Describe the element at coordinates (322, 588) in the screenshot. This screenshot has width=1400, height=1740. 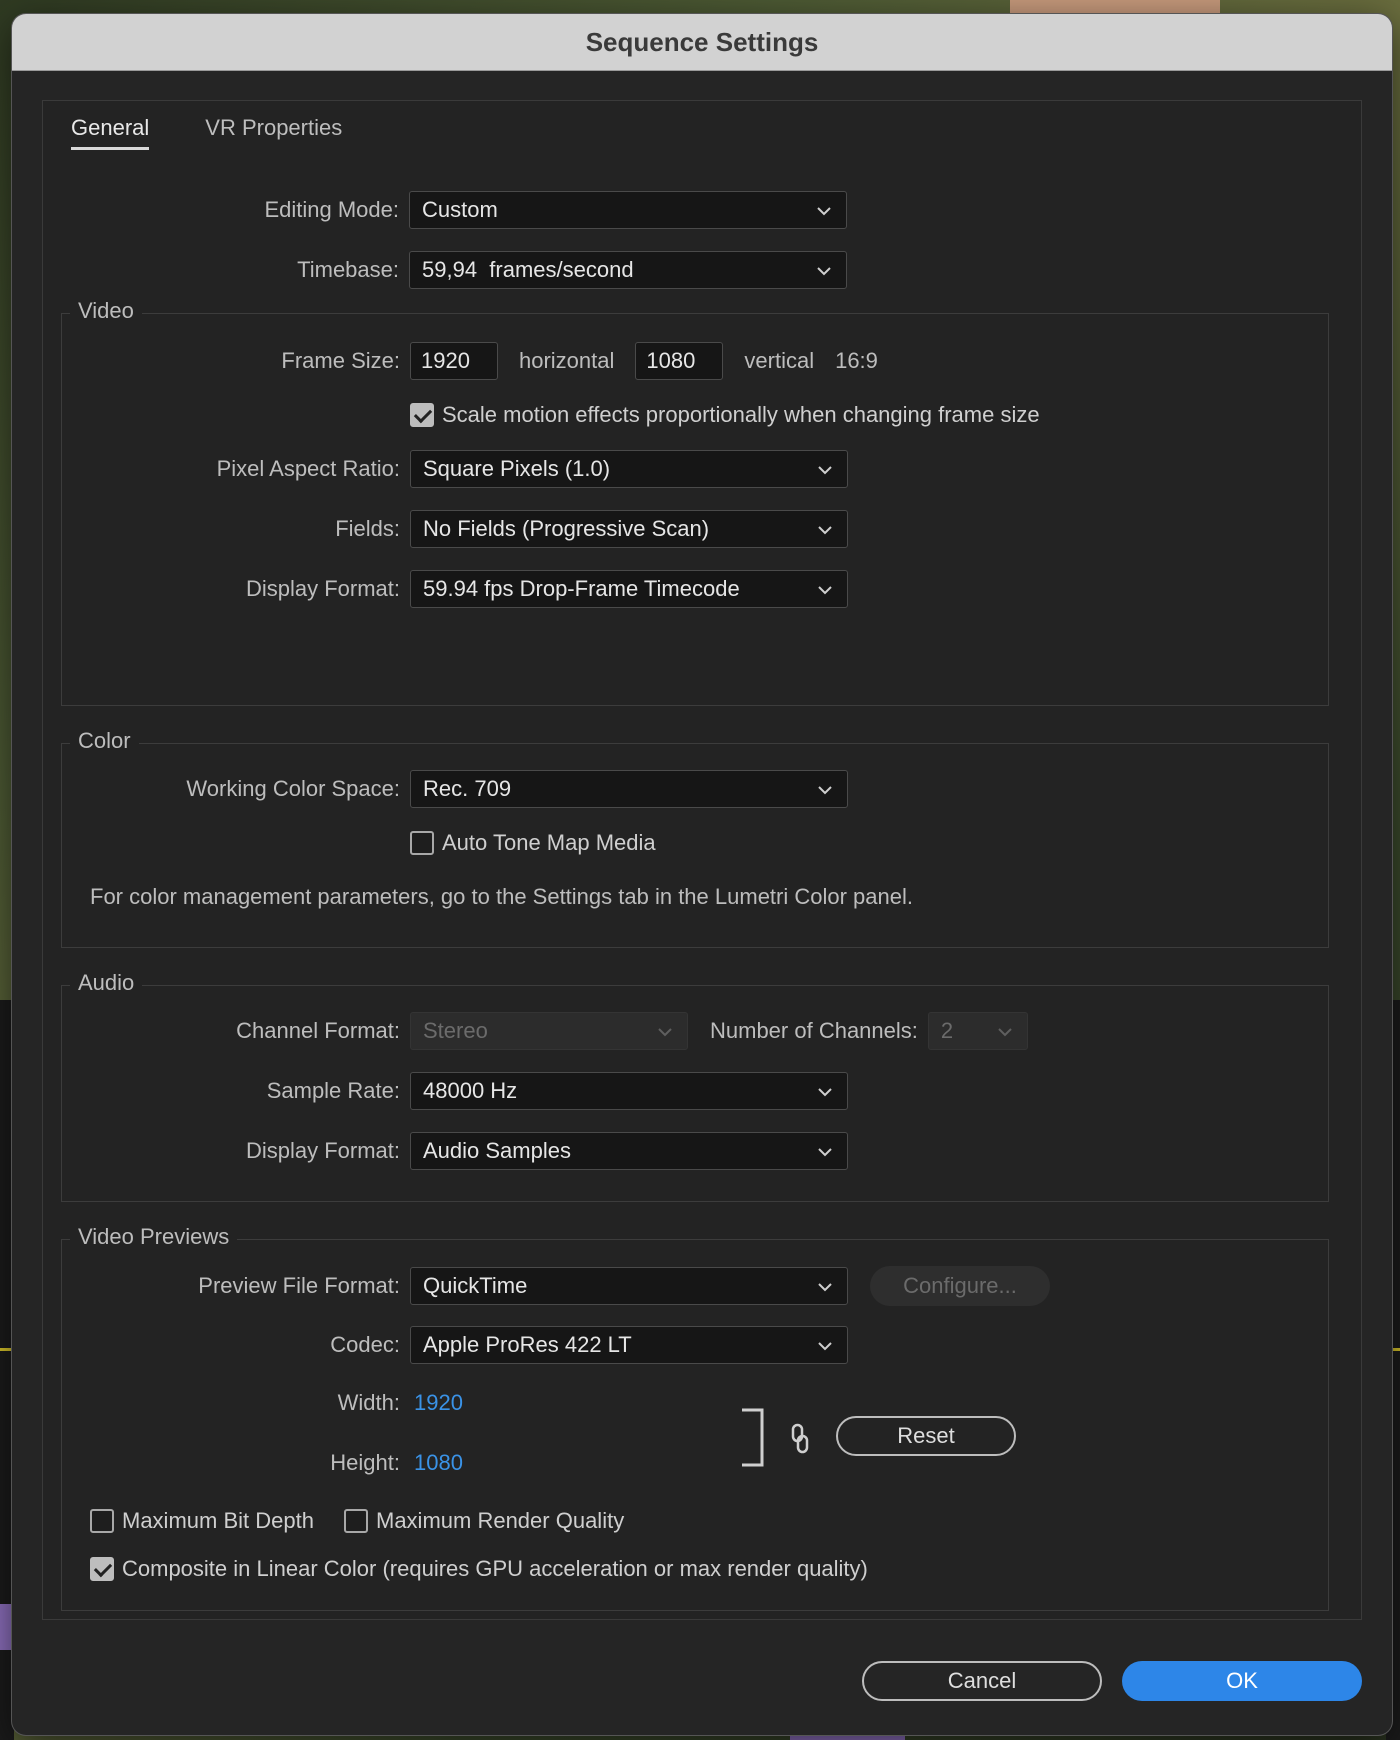
I see `video-display-format-label: Display Format:` at that location.